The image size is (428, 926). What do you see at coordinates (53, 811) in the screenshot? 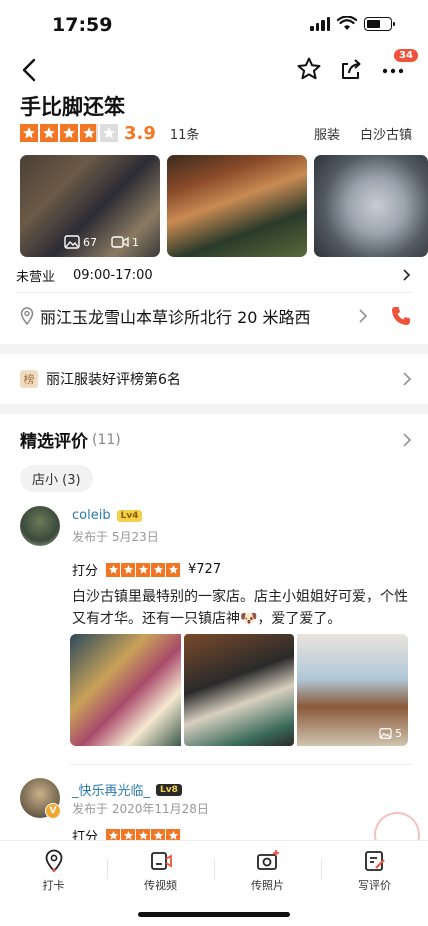
I see `verified-badge-icon: V` at bounding box center [53, 811].